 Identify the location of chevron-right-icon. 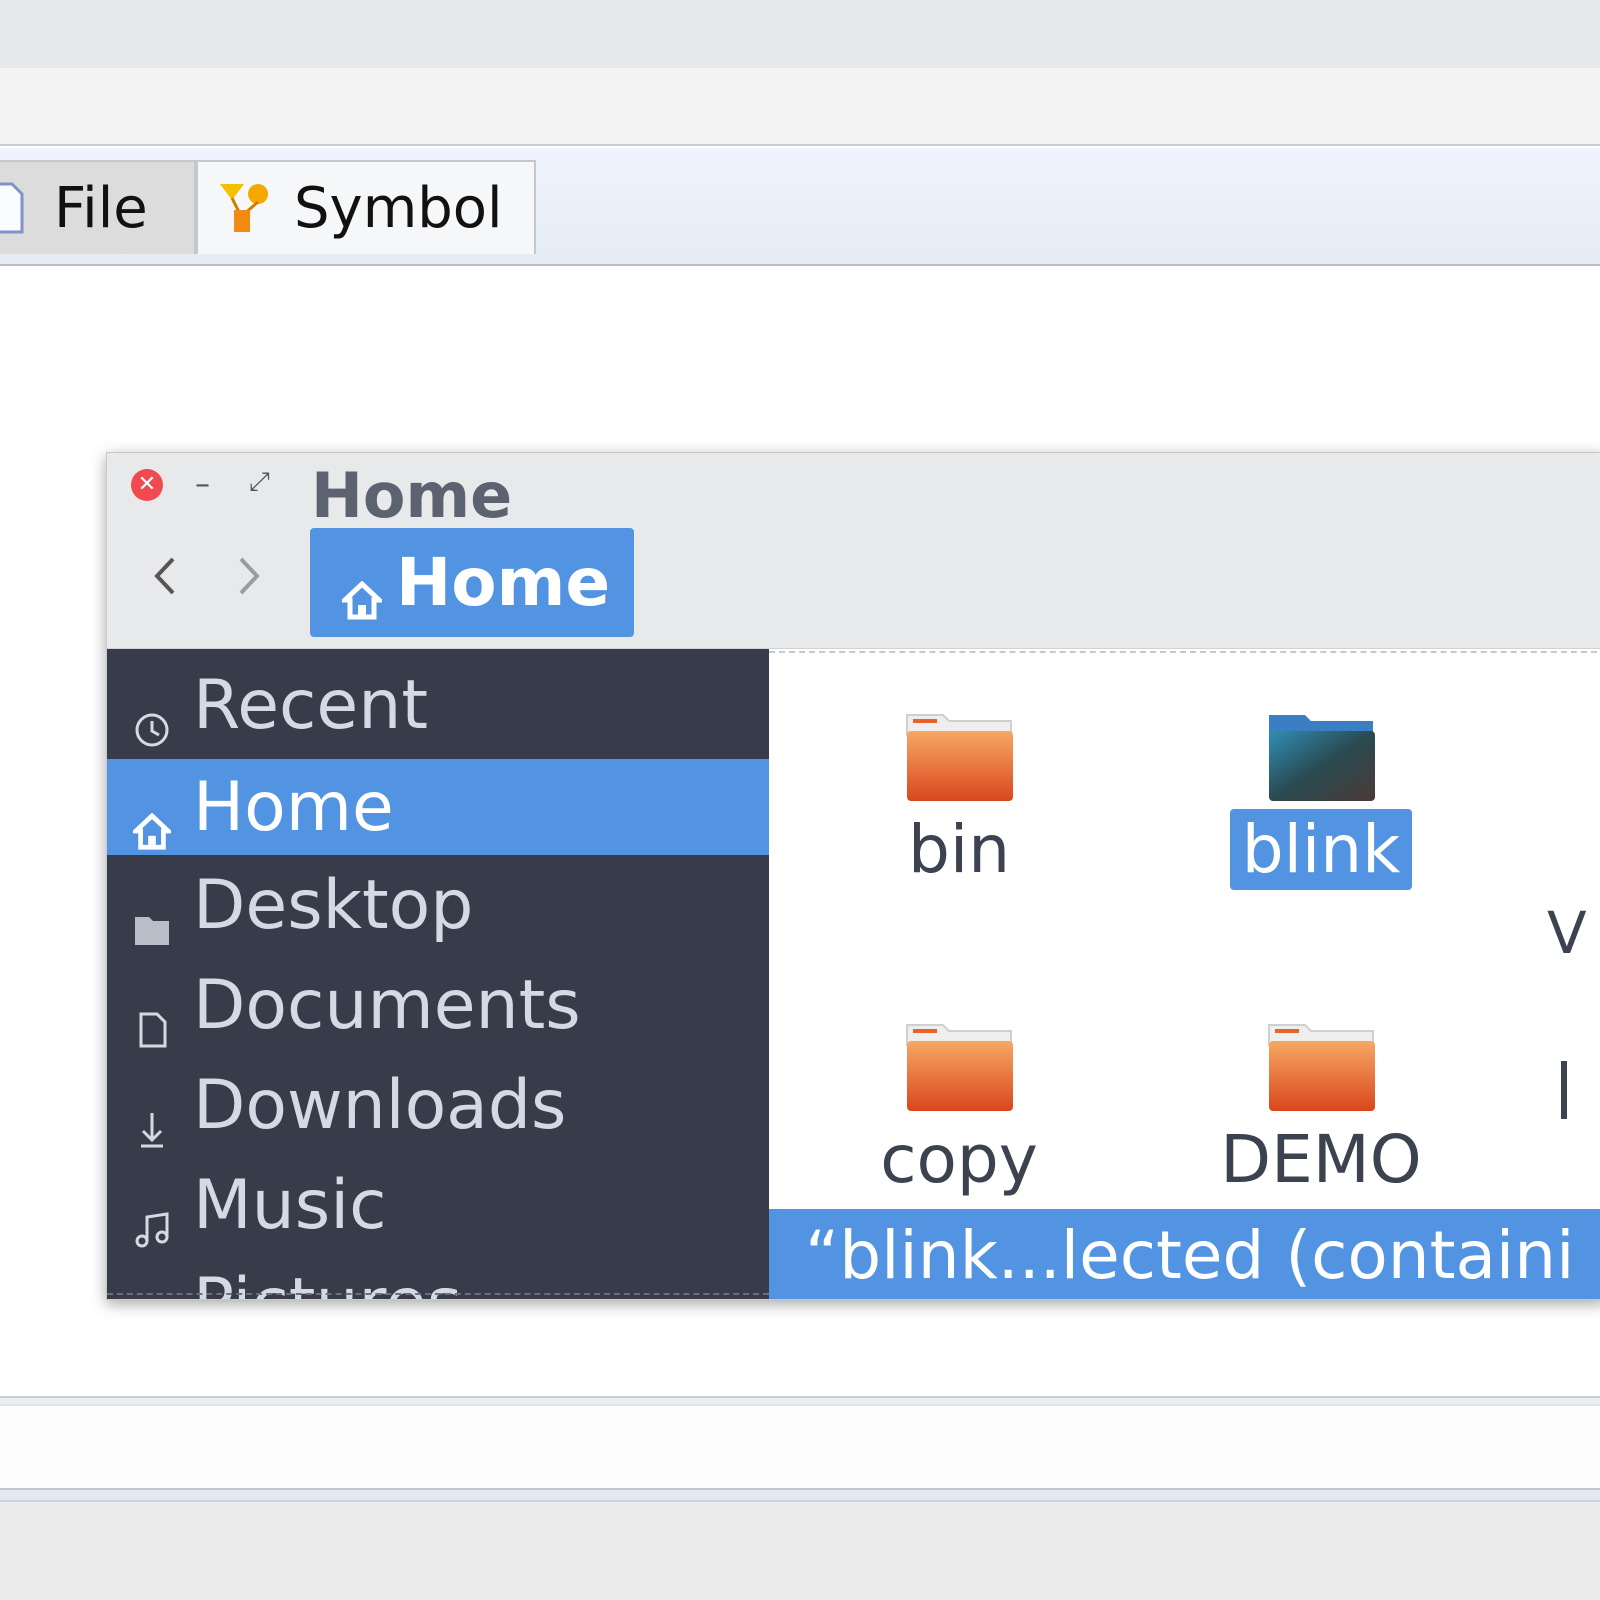
(249, 576).